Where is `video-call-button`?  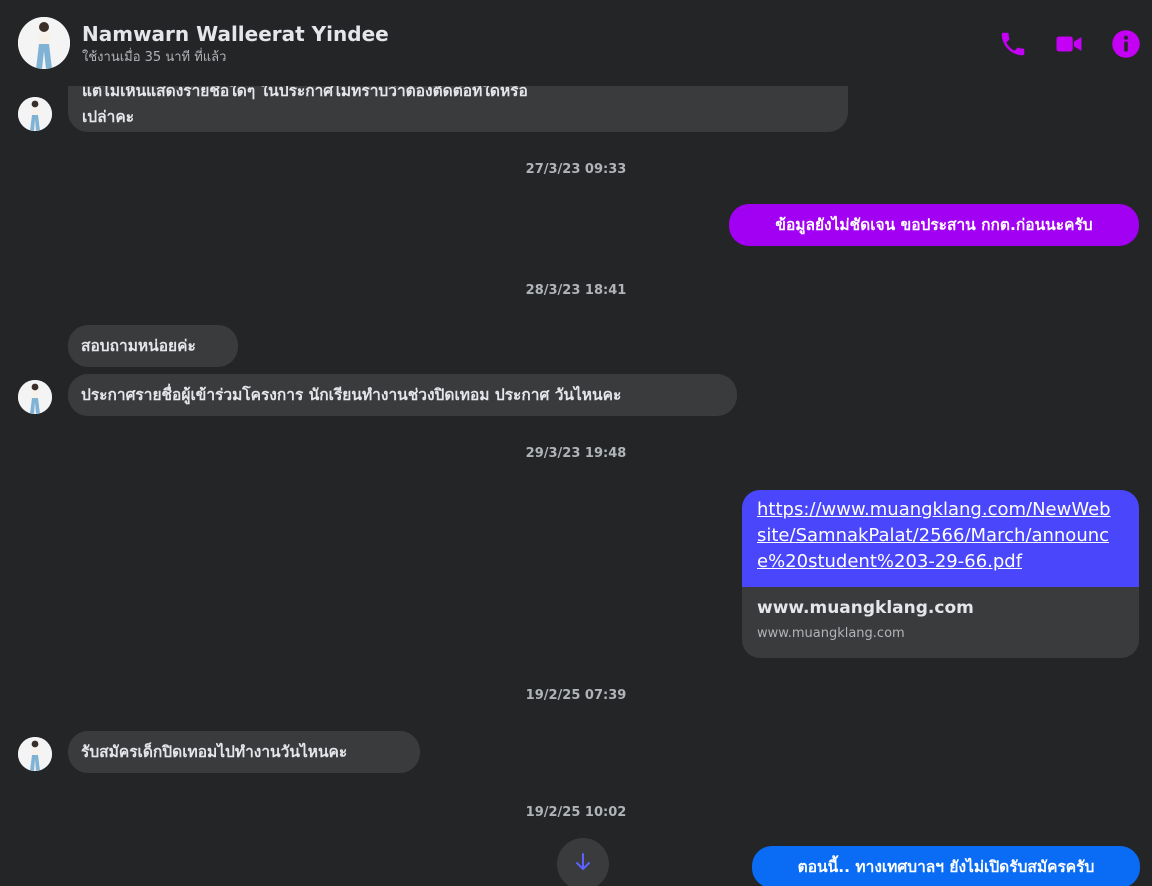
video-call-button is located at coordinates (1069, 44).